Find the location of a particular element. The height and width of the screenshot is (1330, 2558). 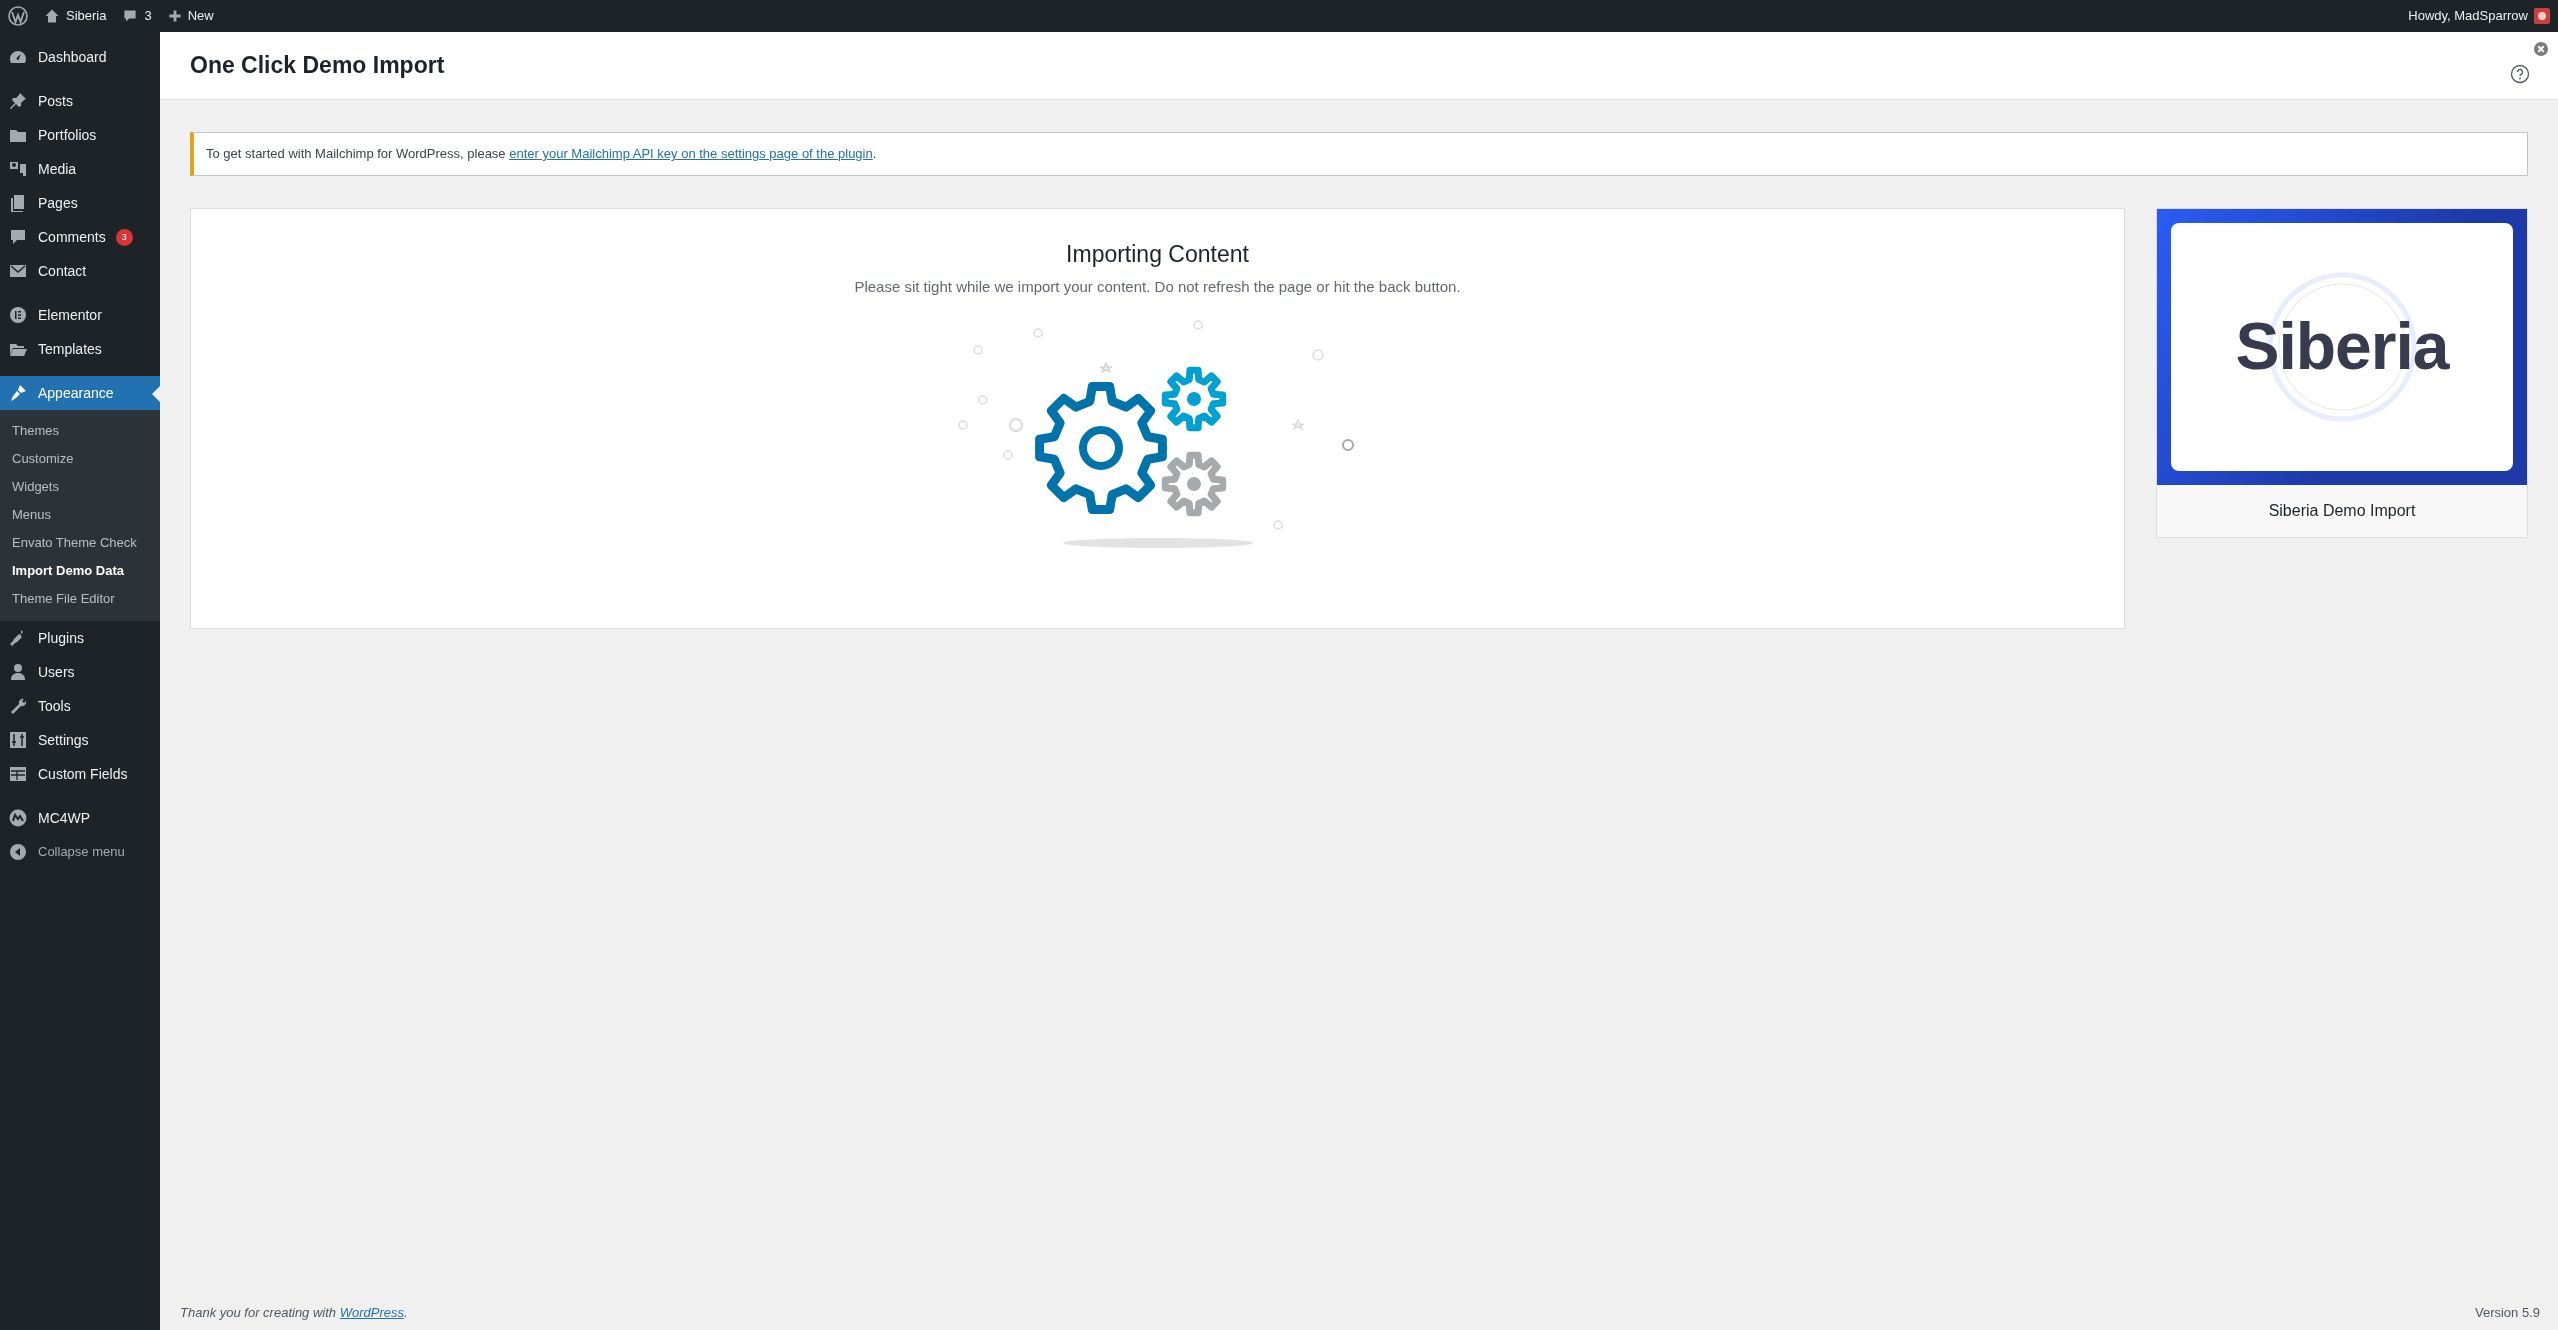

submenu-item: Import Demo Data is located at coordinates (80, 571).